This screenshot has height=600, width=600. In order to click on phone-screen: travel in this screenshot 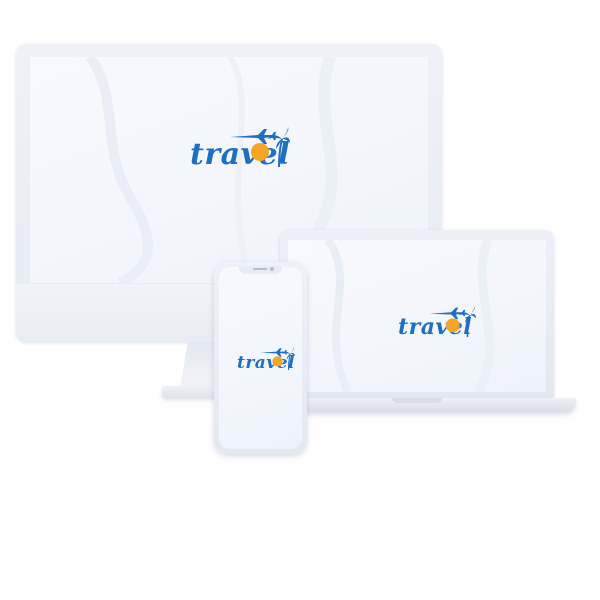, I will do `click(260, 358)`.